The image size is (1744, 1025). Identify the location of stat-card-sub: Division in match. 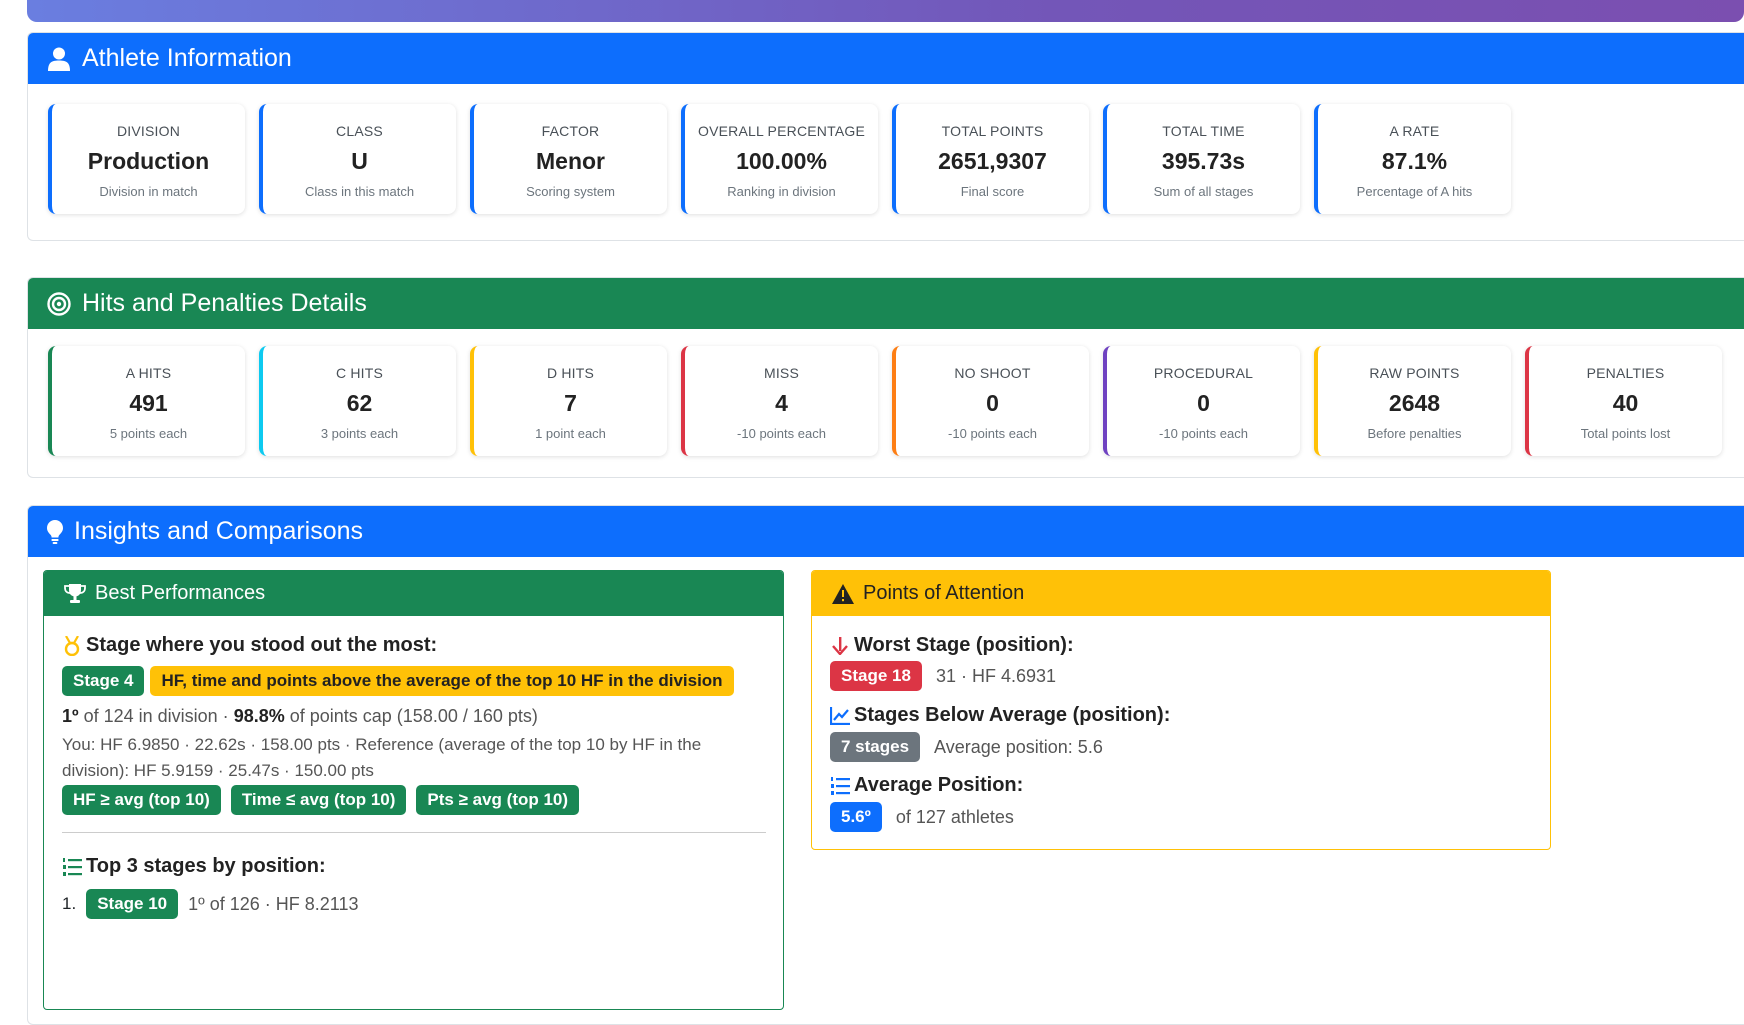
(148, 191).